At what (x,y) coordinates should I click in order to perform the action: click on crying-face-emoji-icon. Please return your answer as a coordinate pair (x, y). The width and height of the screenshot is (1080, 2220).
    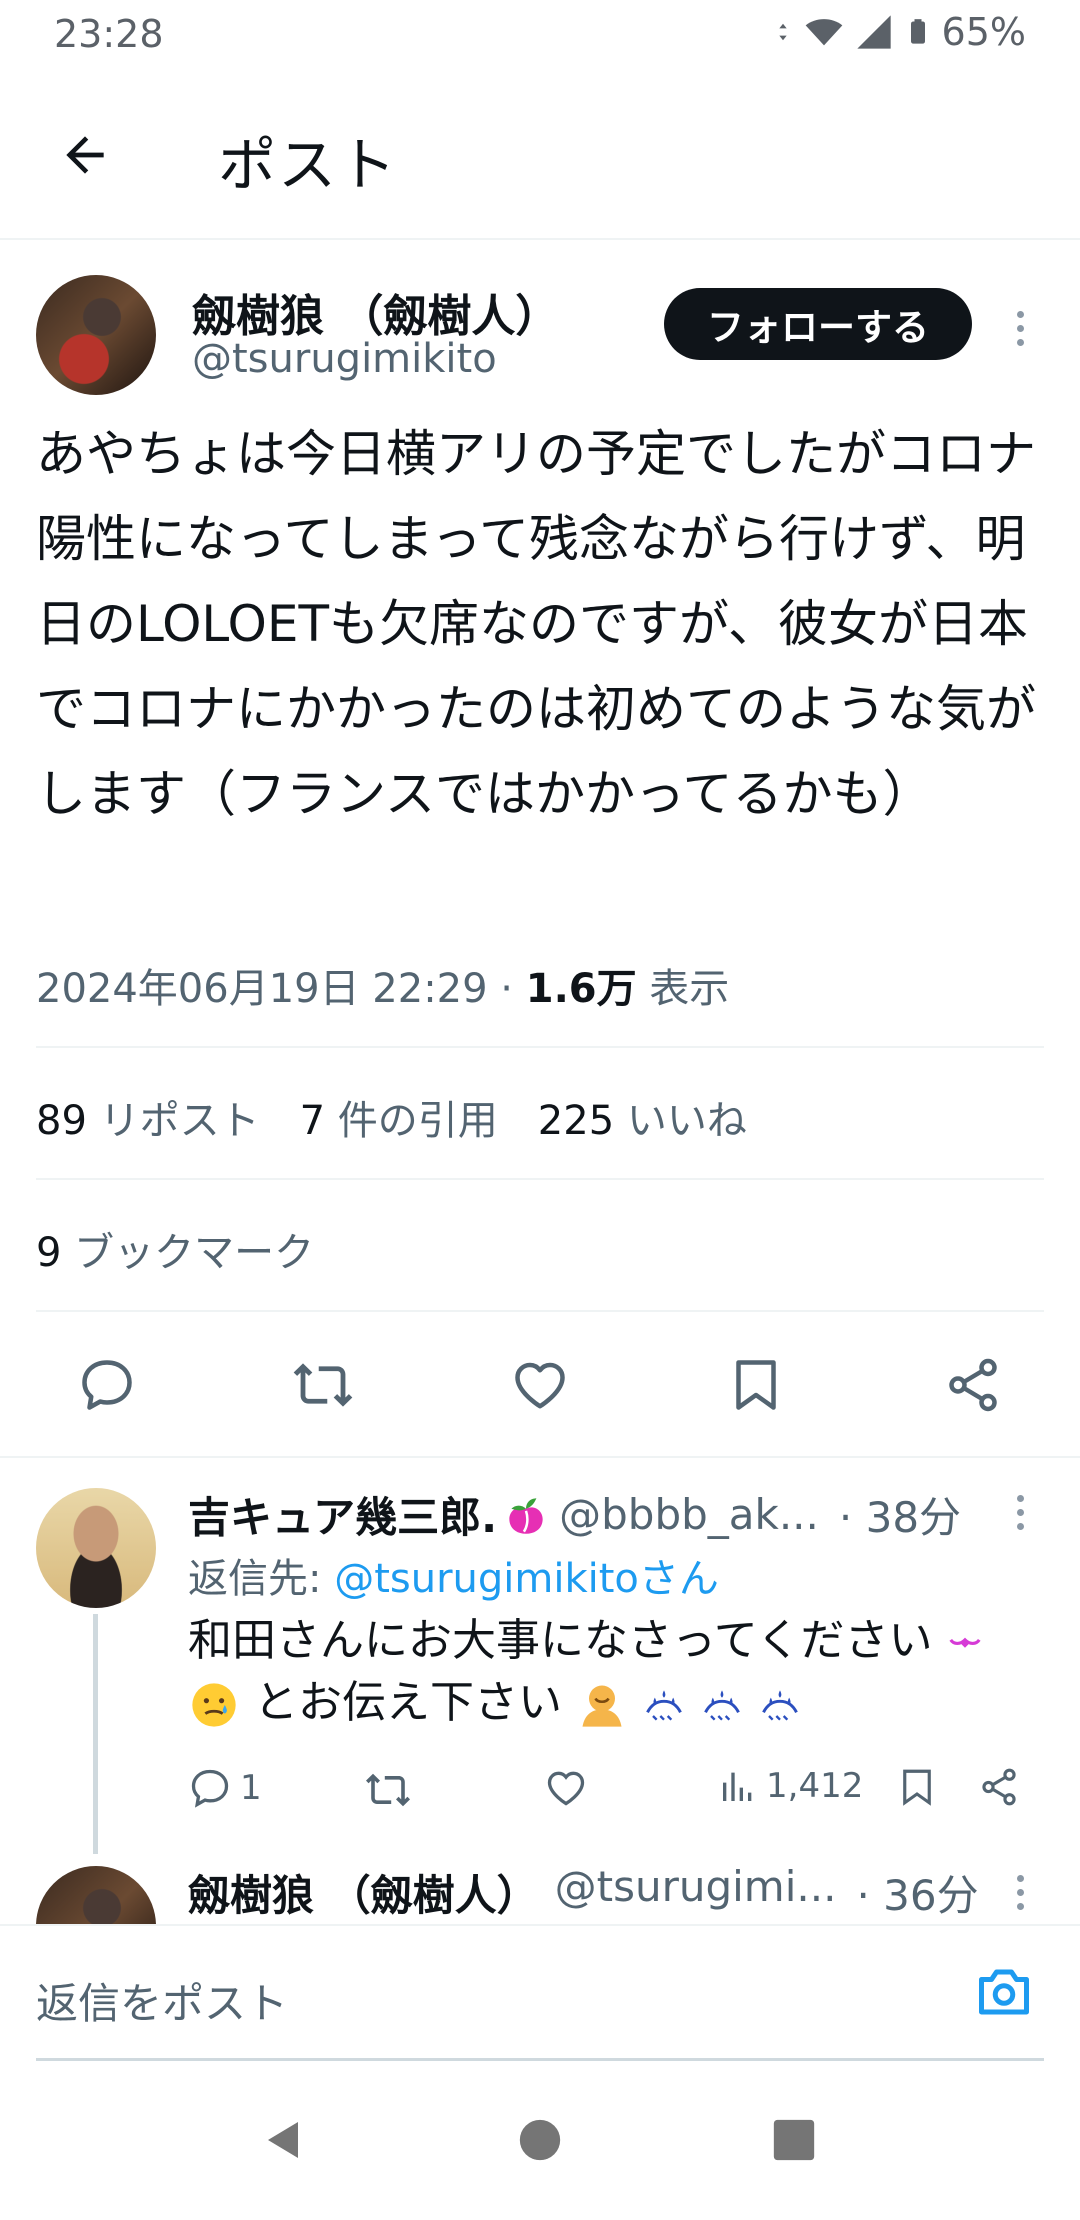
    Looking at the image, I should click on (214, 1705).